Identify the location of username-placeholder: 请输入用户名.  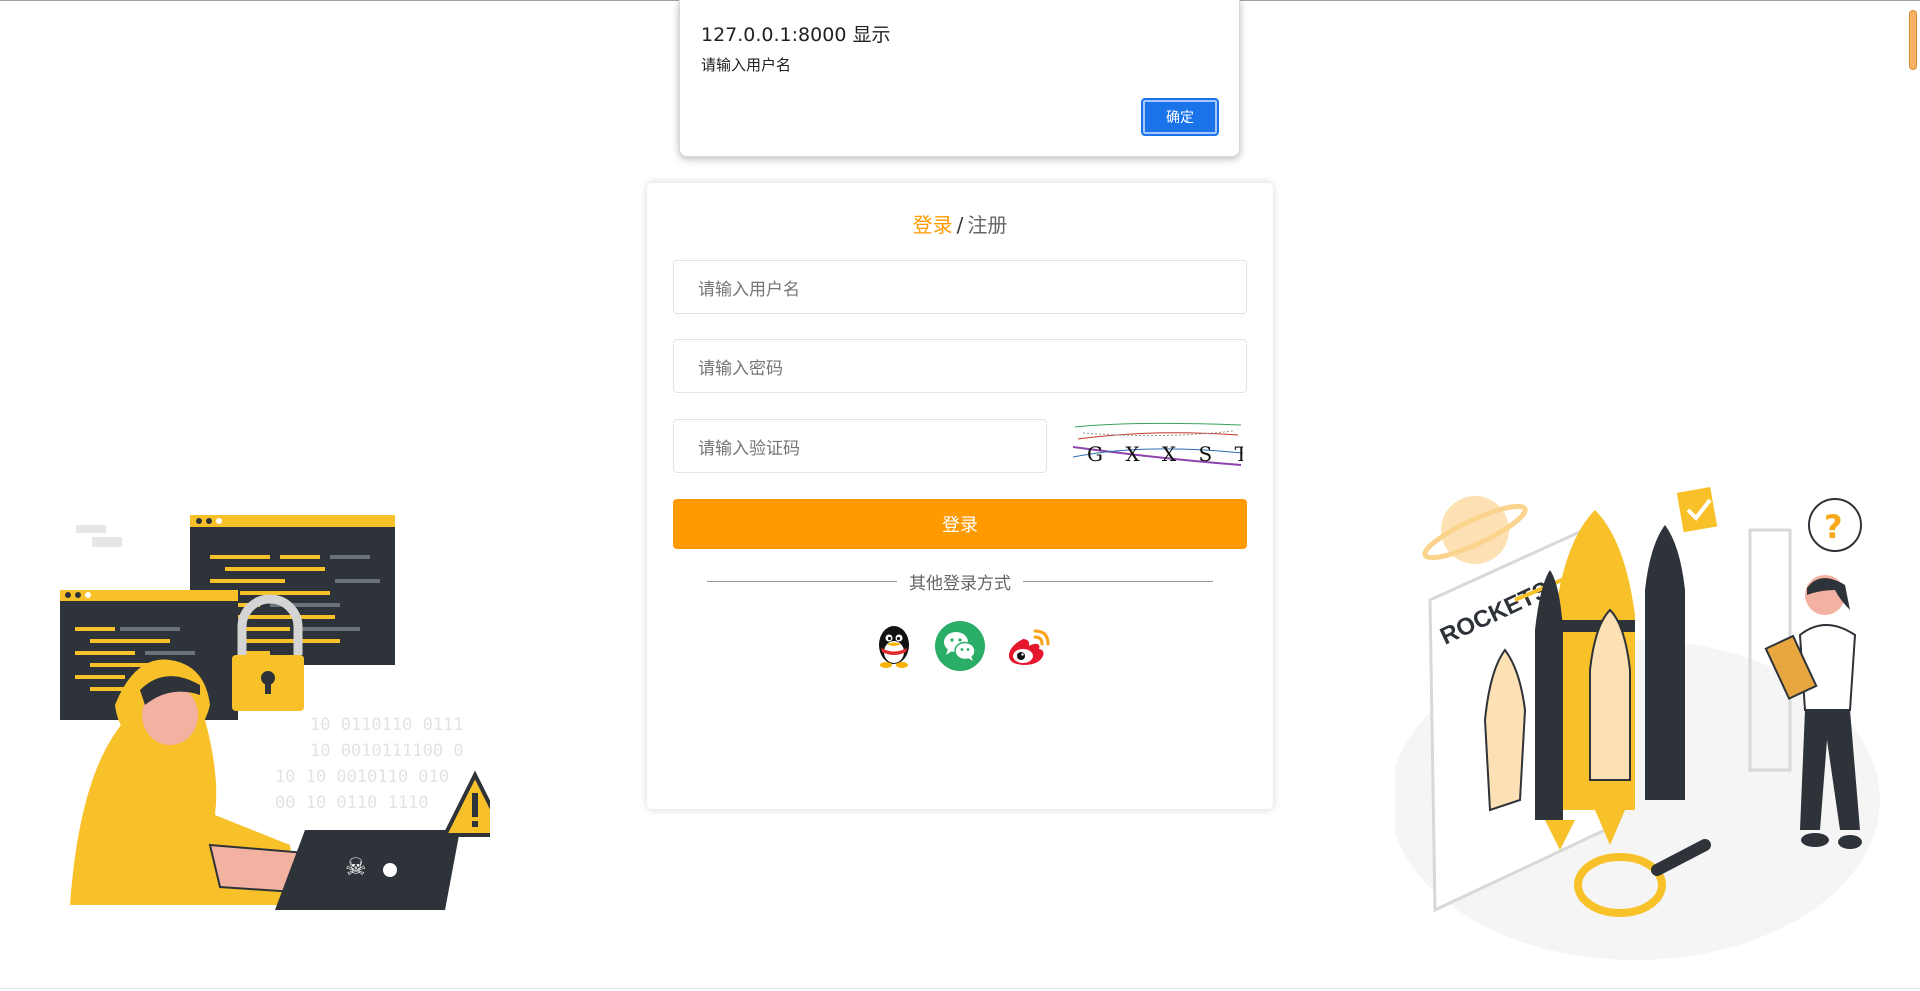
(749, 289).